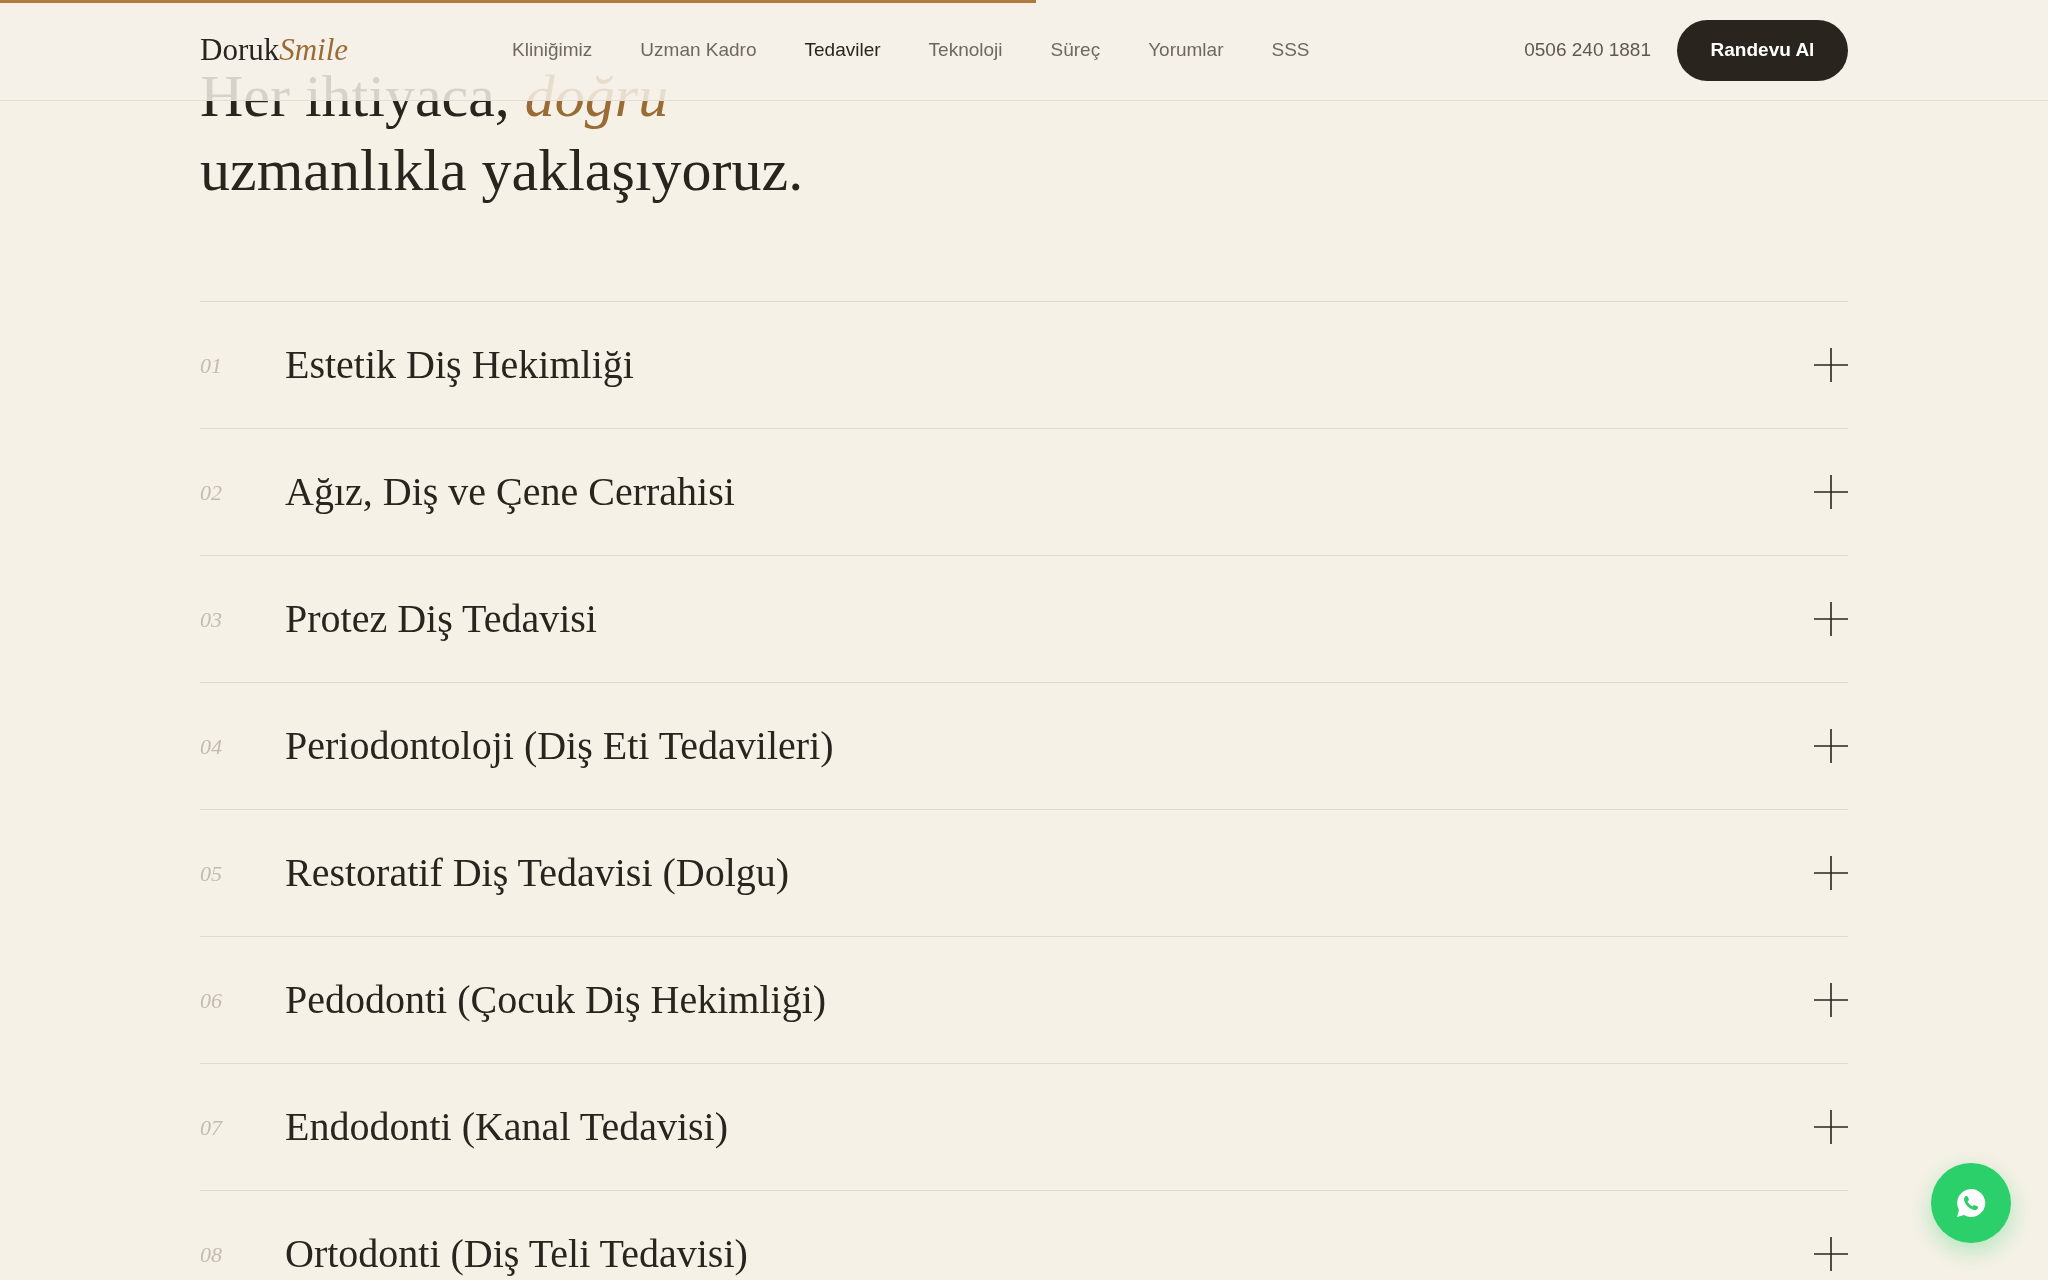 Image resolution: width=2048 pixels, height=1280 pixels. Describe the element at coordinates (1290, 50) in the screenshot. I see `nav-link: SSS` at that location.